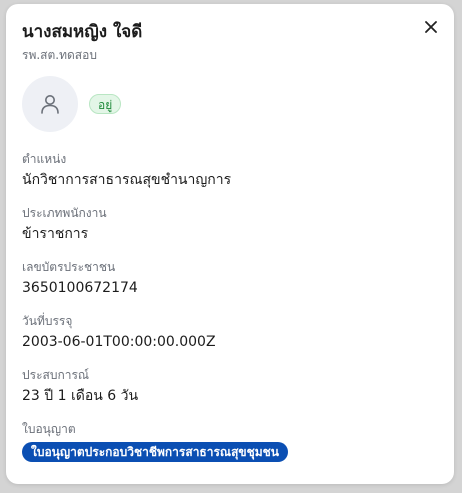 The height and width of the screenshot is (493, 462). Describe the element at coordinates (59, 55) in the screenshot. I see `dialog-subtitle: รพ.สต.ทดสอบ` at that location.